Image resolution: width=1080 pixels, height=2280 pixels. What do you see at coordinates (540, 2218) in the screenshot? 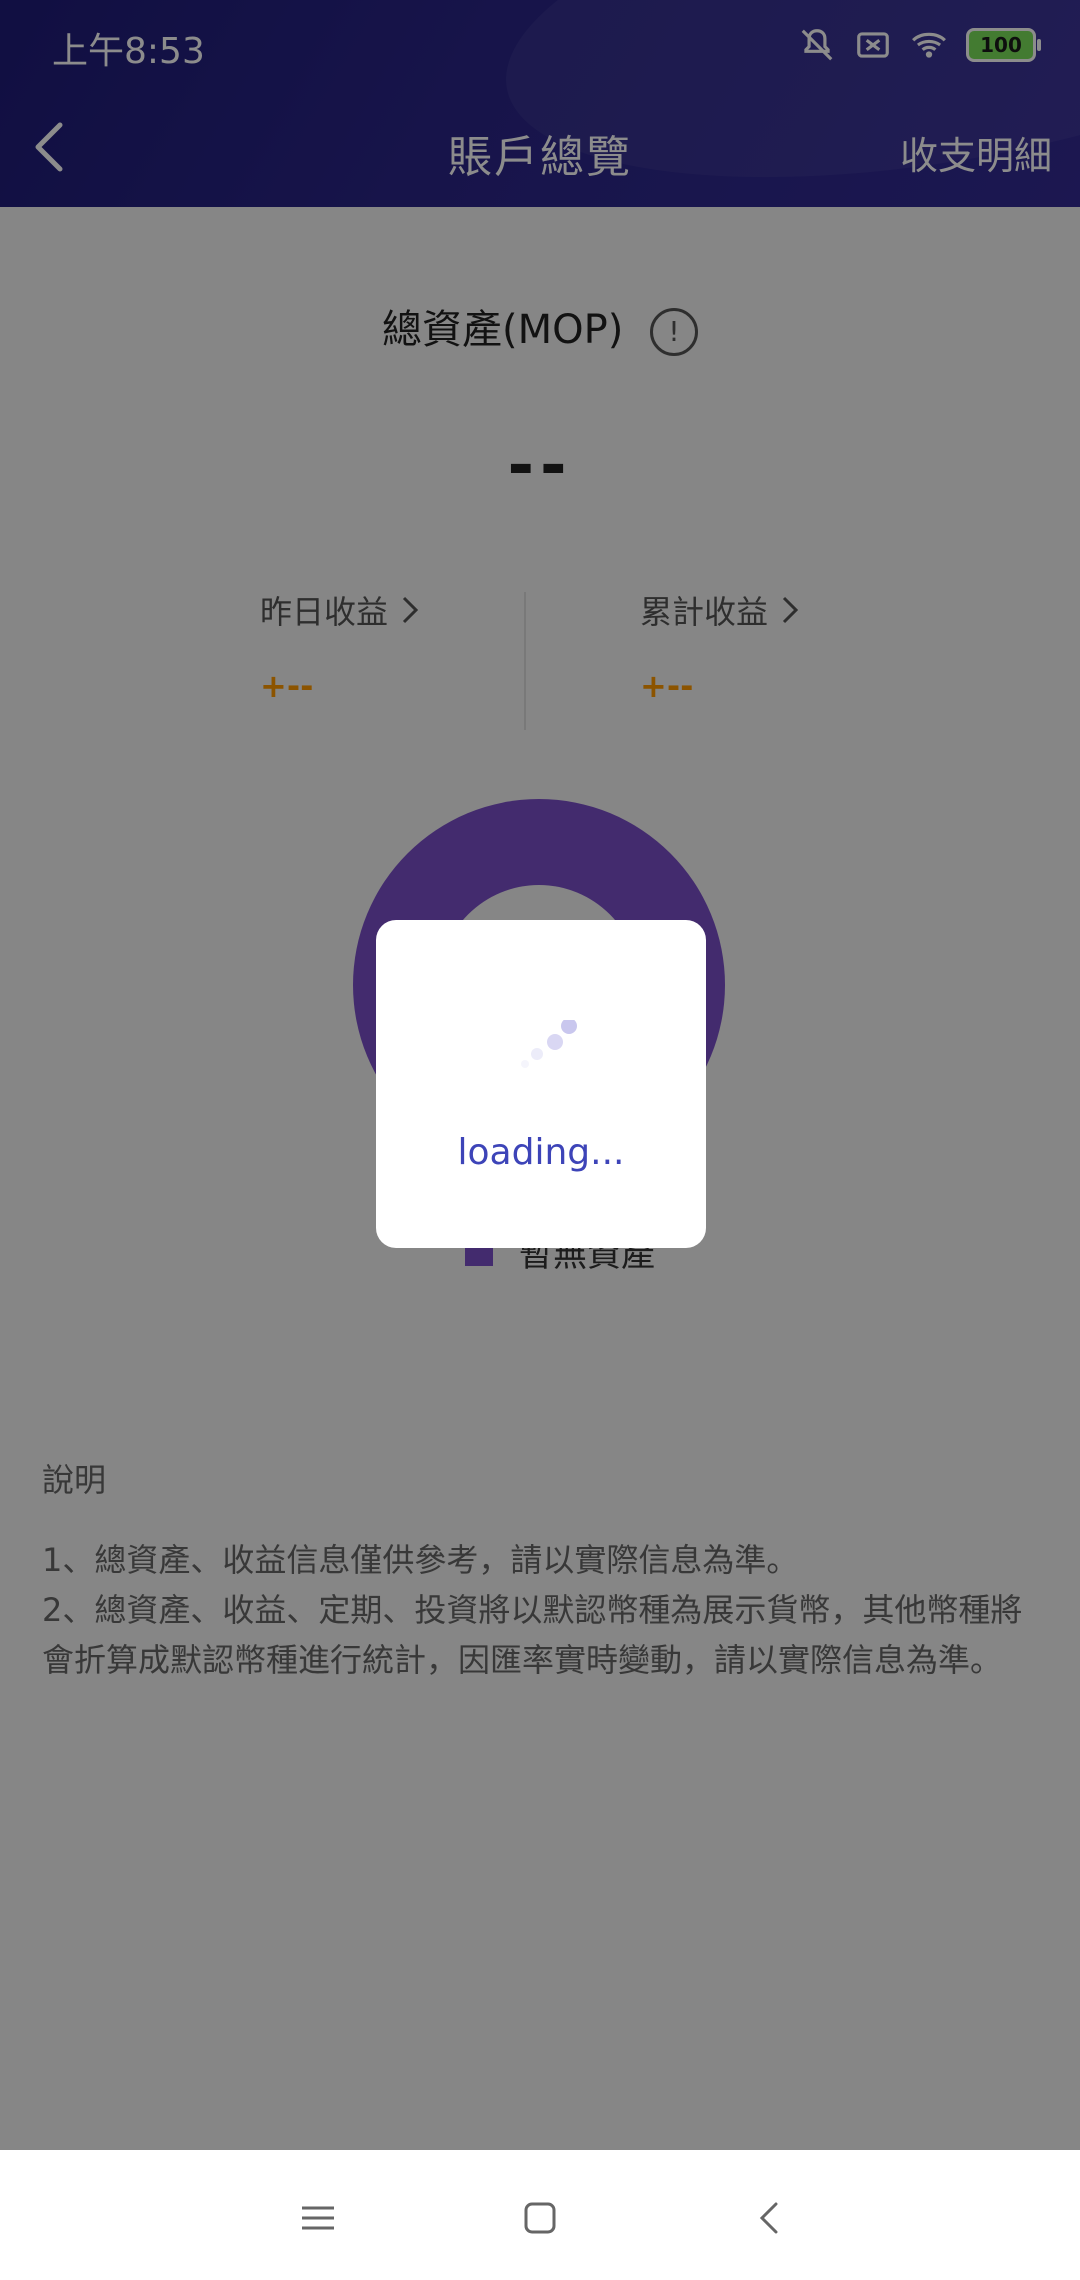
I see `home-icon` at bounding box center [540, 2218].